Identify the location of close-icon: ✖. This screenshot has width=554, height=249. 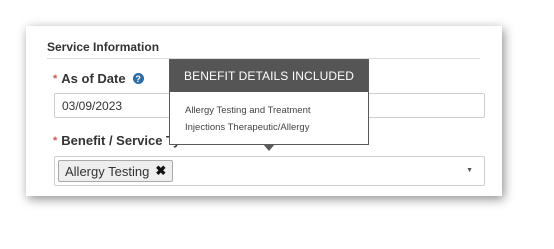
(160, 171).